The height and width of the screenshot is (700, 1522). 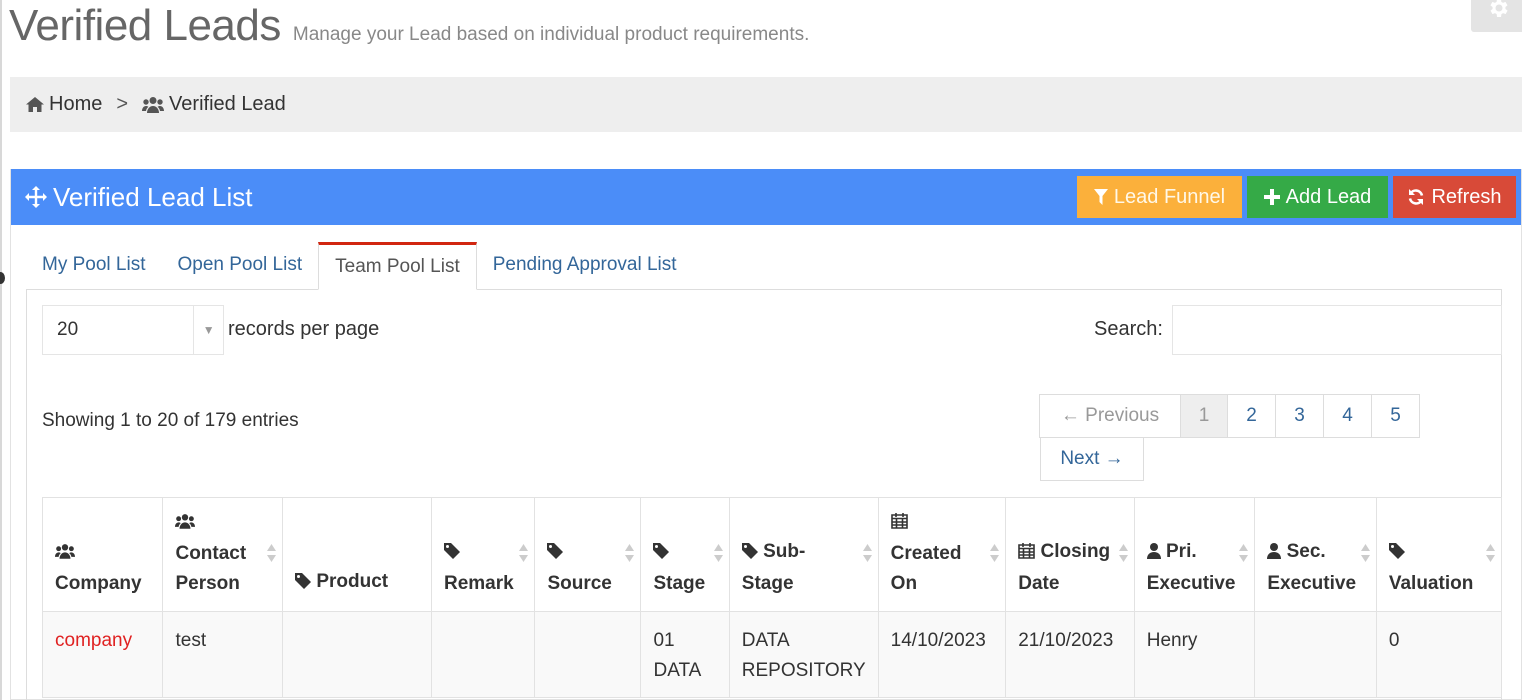 What do you see at coordinates (765, 640) in the screenshot?
I see `sub-stage-line-1: DATA` at bounding box center [765, 640].